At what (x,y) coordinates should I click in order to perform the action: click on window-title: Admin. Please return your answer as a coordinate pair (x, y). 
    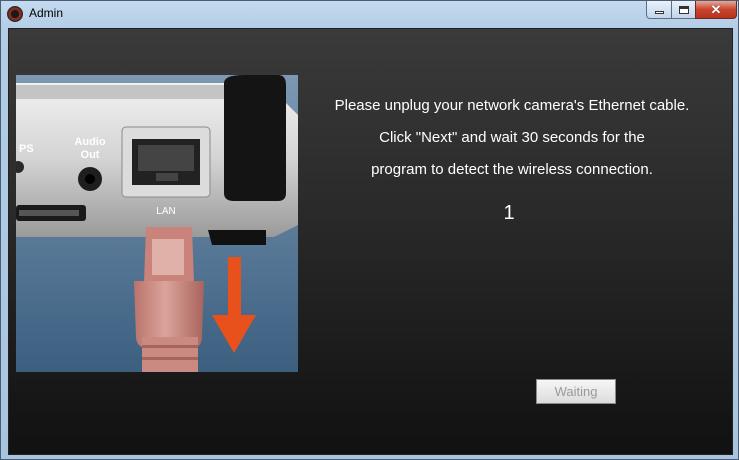
    Looking at the image, I should click on (46, 13).